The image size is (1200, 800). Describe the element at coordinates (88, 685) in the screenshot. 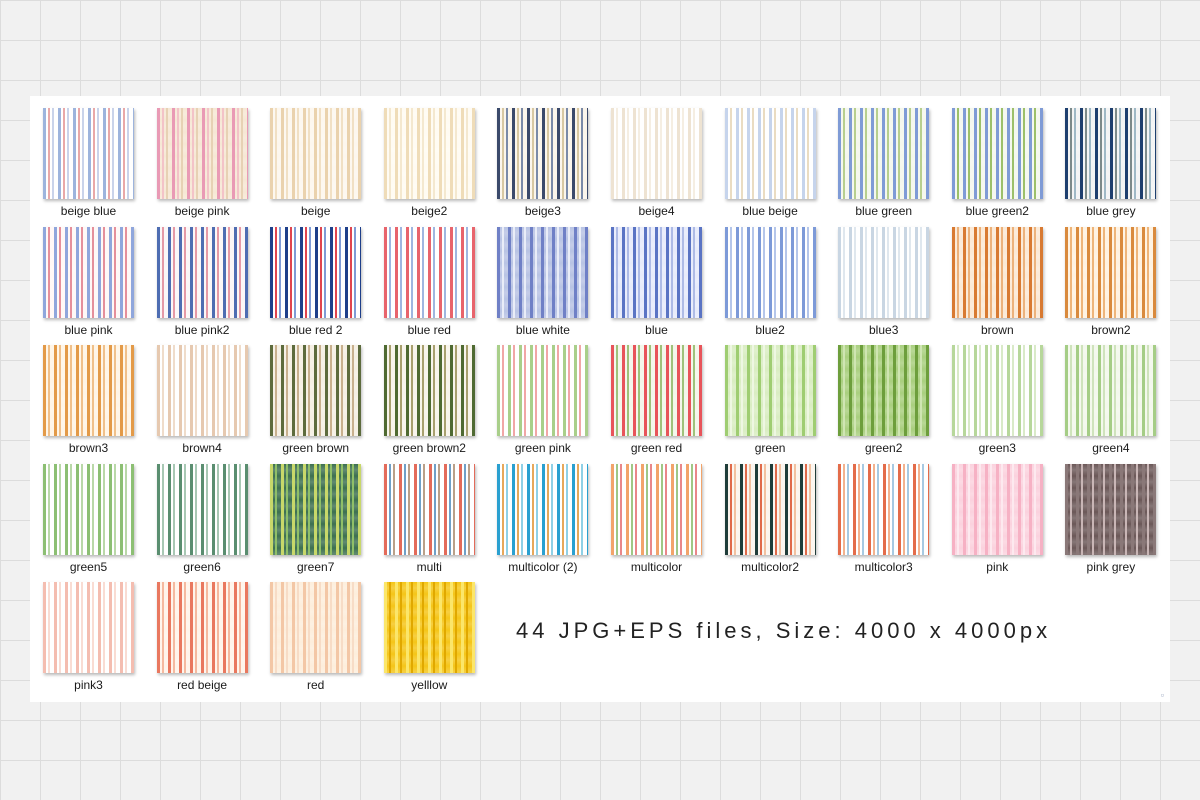

I see `file-name-label: pink3` at that location.